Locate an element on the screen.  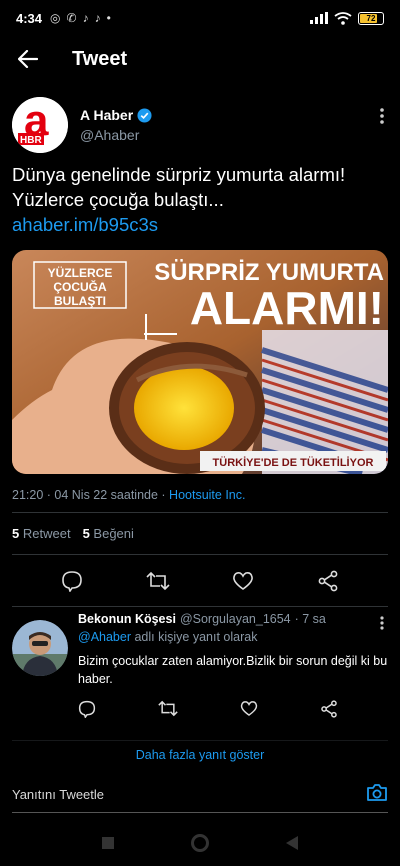
svg-text: YÜZLERCE is located at coordinates (80, 272).